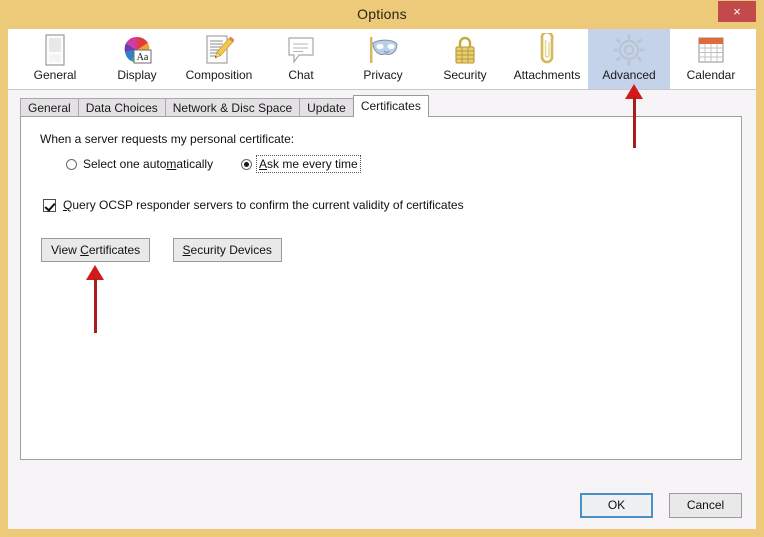 Image resolution: width=764 pixels, height=537 pixels. What do you see at coordinates (301, 50) in the screenshot?
I see `chat-bubble-icon` at bounding box center [301, 50].